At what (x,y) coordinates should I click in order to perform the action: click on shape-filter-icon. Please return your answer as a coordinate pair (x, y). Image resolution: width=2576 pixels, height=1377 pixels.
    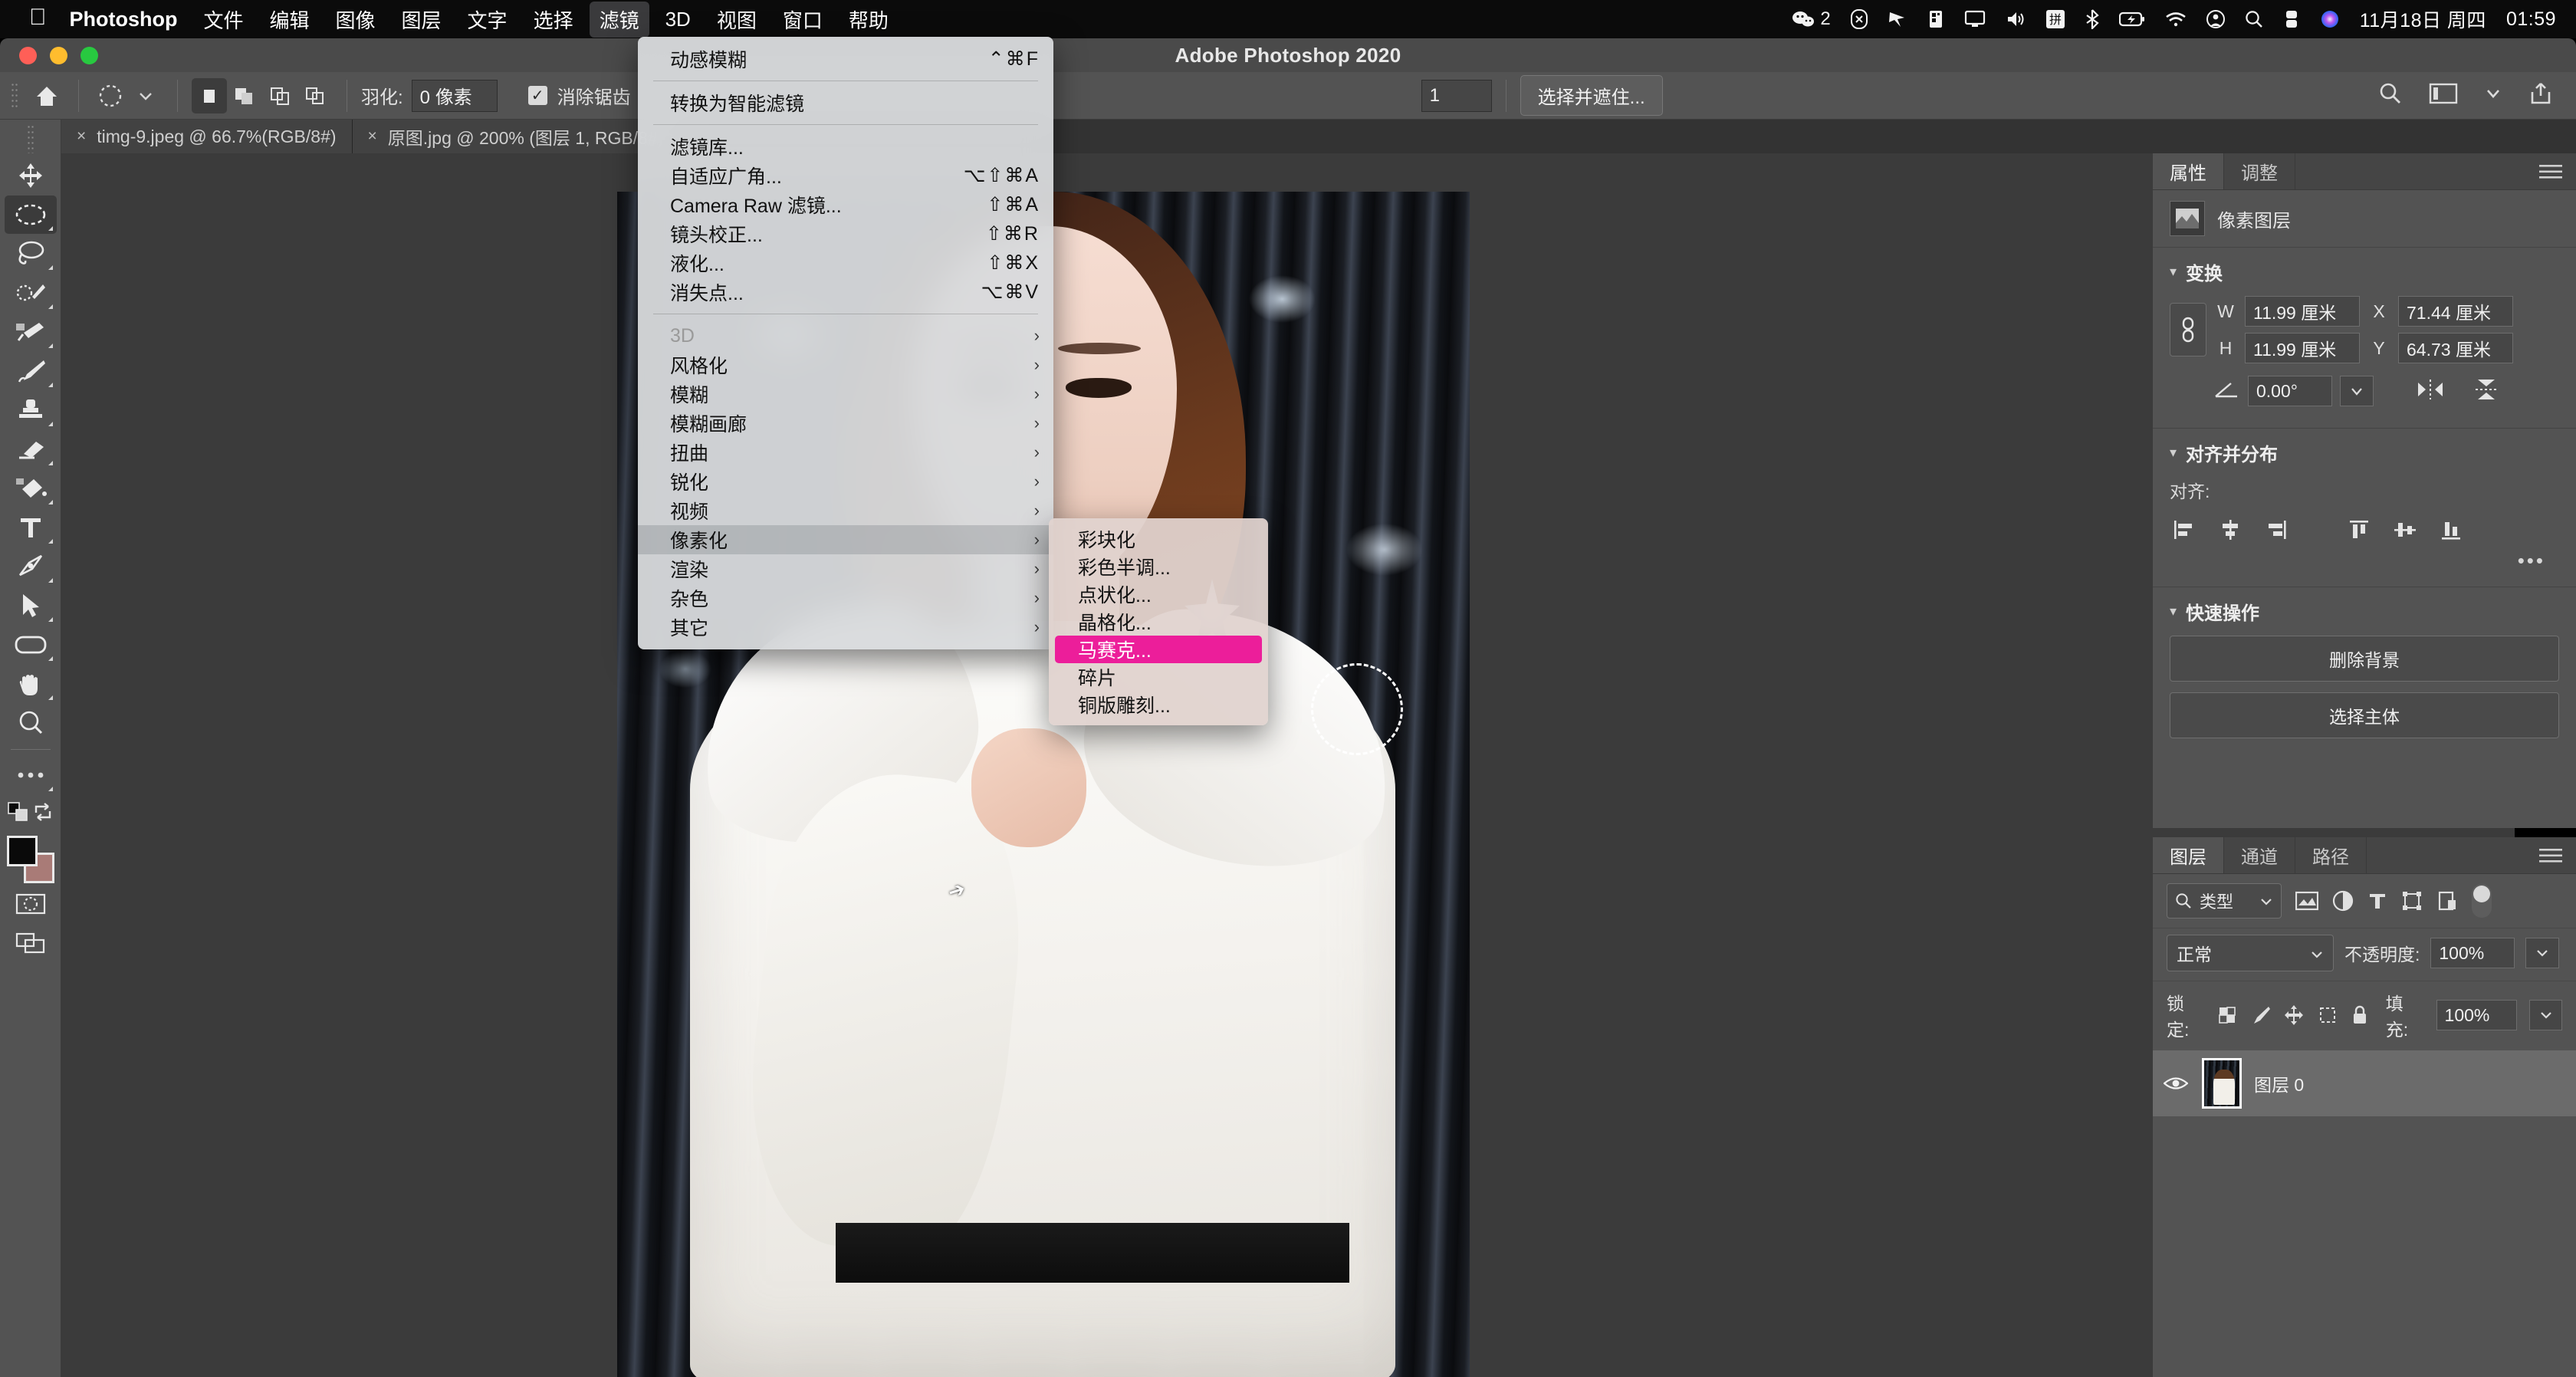
    Looking at the image, I should click on (2412, 901).